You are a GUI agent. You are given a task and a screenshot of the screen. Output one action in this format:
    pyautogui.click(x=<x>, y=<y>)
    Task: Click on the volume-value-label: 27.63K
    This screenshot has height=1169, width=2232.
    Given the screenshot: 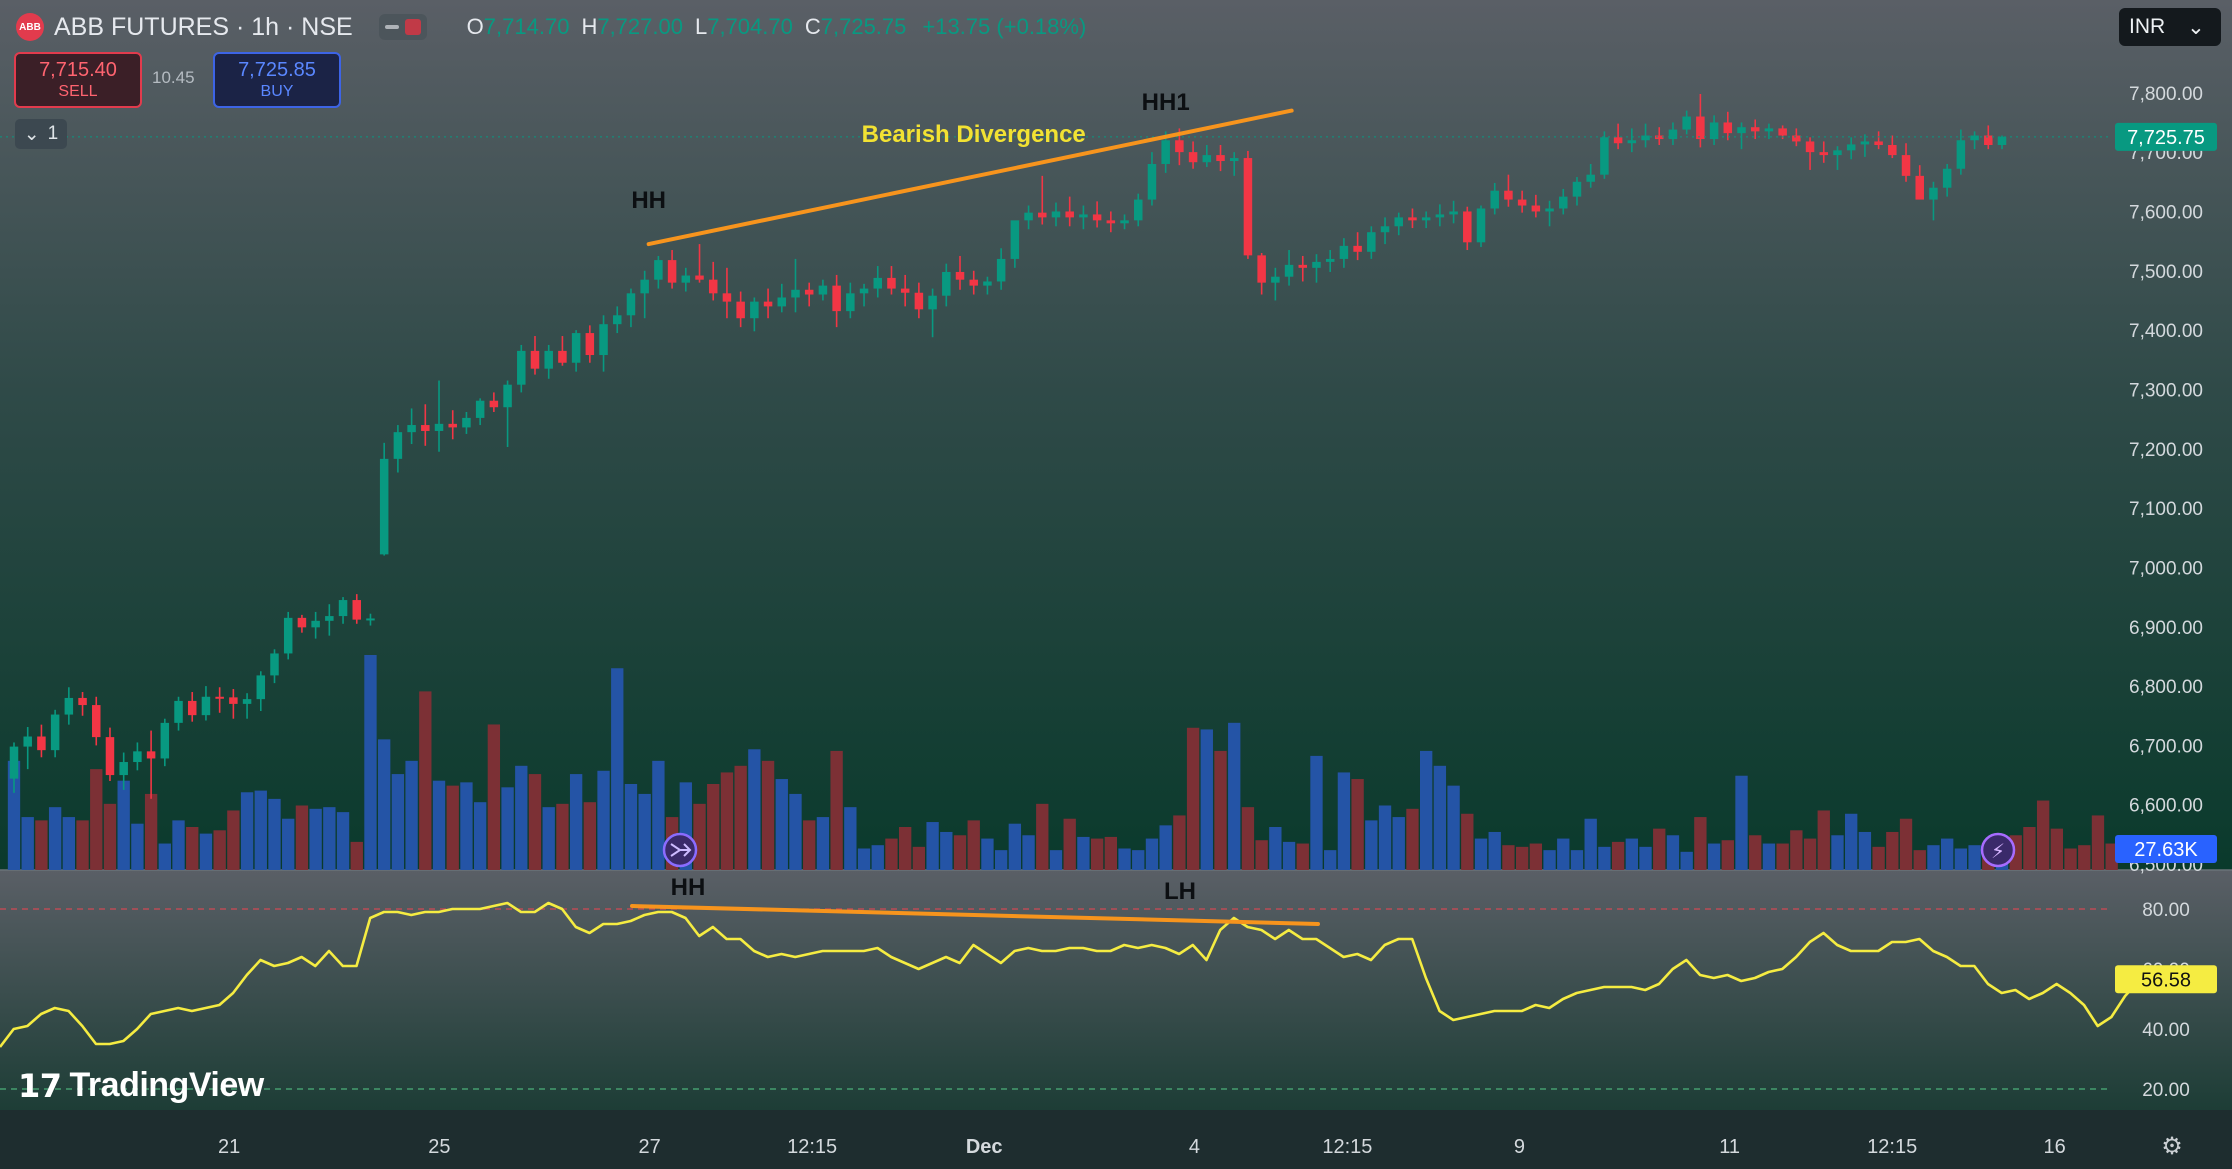 What is the action you would take?
    pyautogui.click(x=2166, y=850)
    